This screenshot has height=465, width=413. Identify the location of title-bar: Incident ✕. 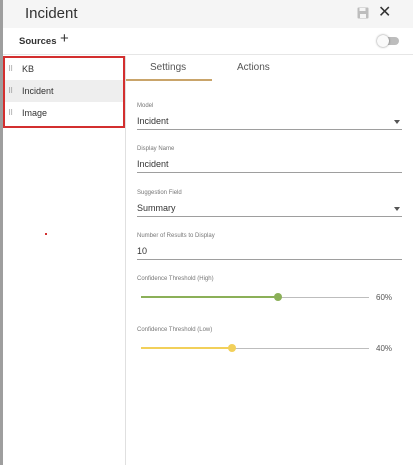
(208, 14).